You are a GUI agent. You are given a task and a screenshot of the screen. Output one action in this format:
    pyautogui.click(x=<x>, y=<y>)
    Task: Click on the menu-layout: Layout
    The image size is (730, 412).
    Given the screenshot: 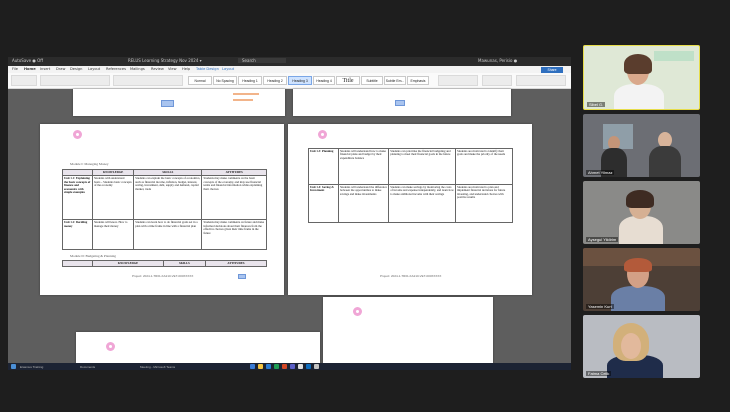 What is the action you would take?
    pyautogui.click(x=94, y=69)
    